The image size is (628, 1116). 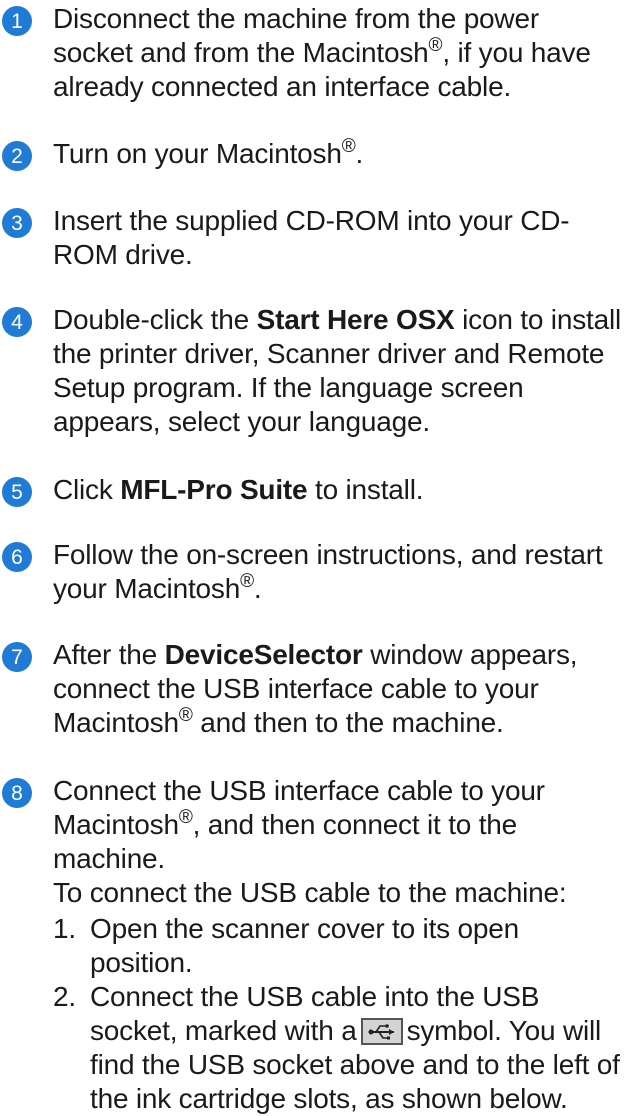 I want to click on substep-number: 2., so click(x=64, y=996).